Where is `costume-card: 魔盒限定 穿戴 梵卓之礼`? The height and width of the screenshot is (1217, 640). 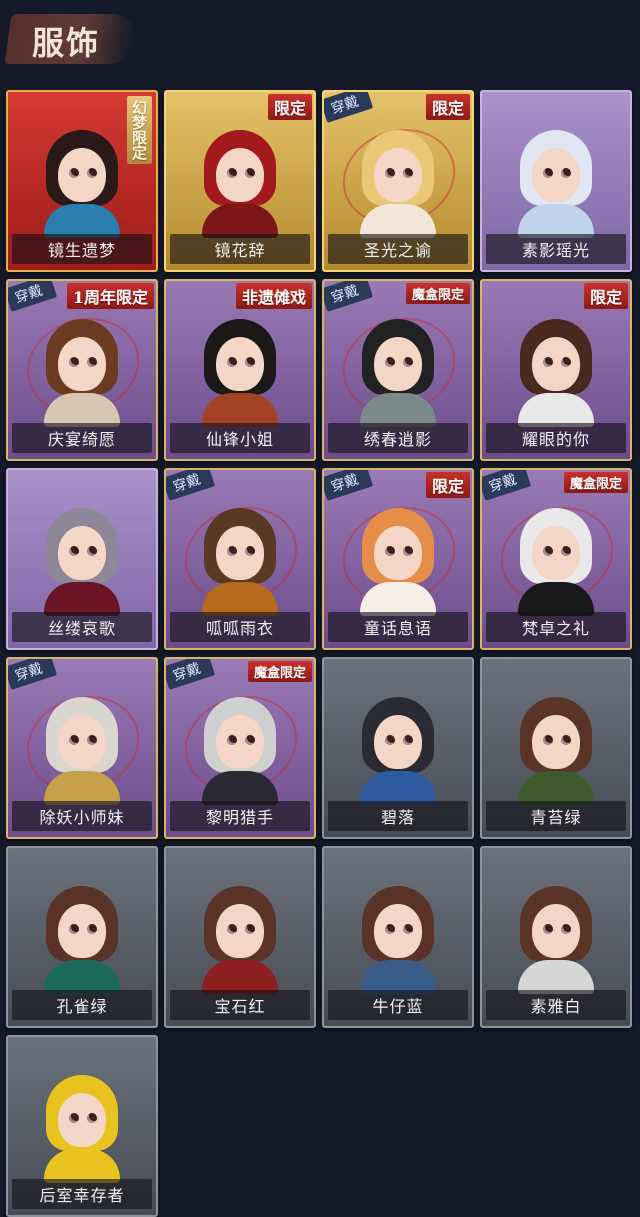
costume-card: 魔盒限定 穿戴 梵卓之礼 is located at coordinates (556, 559).